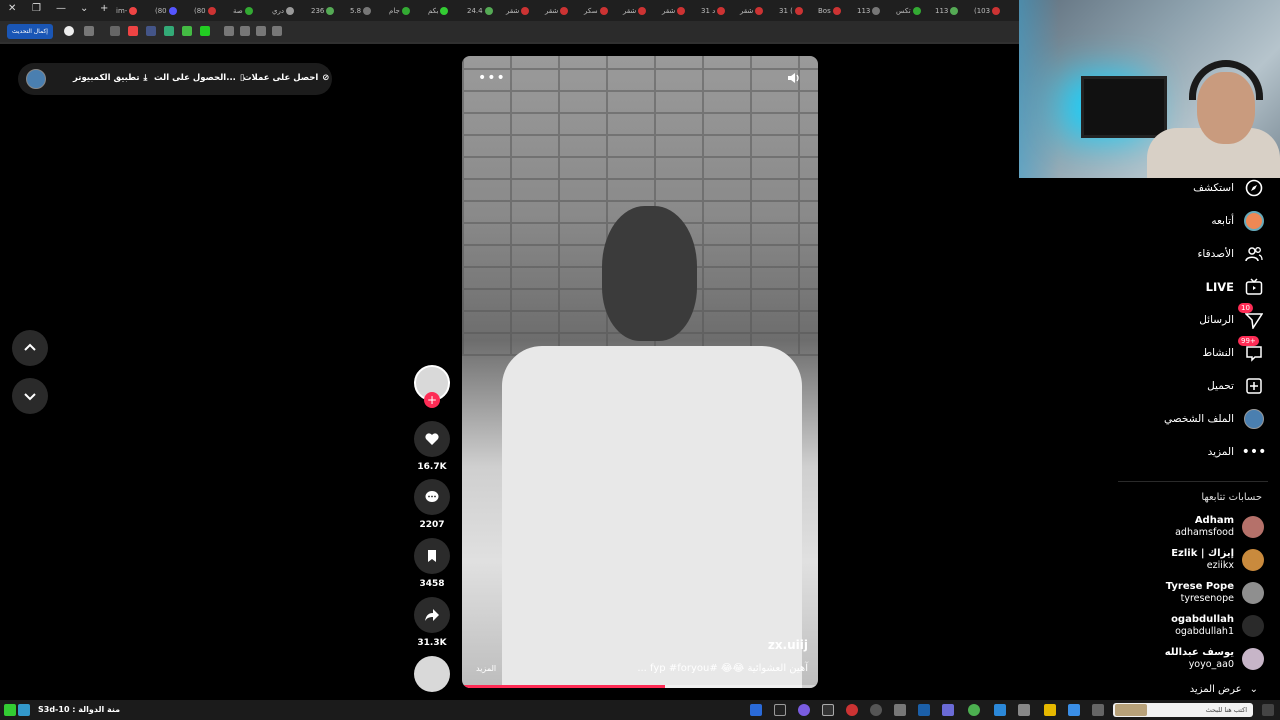 The height and width of the screenshot is (720, 1280). I want to click on browser-tab: دري, so click(283, 10).